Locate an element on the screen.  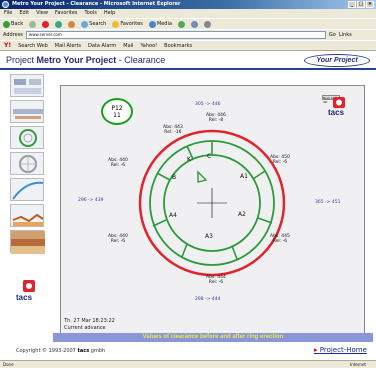
copyright: Copyright © 1993-2007 tacs gmbh is located at coordinates (61, 351).